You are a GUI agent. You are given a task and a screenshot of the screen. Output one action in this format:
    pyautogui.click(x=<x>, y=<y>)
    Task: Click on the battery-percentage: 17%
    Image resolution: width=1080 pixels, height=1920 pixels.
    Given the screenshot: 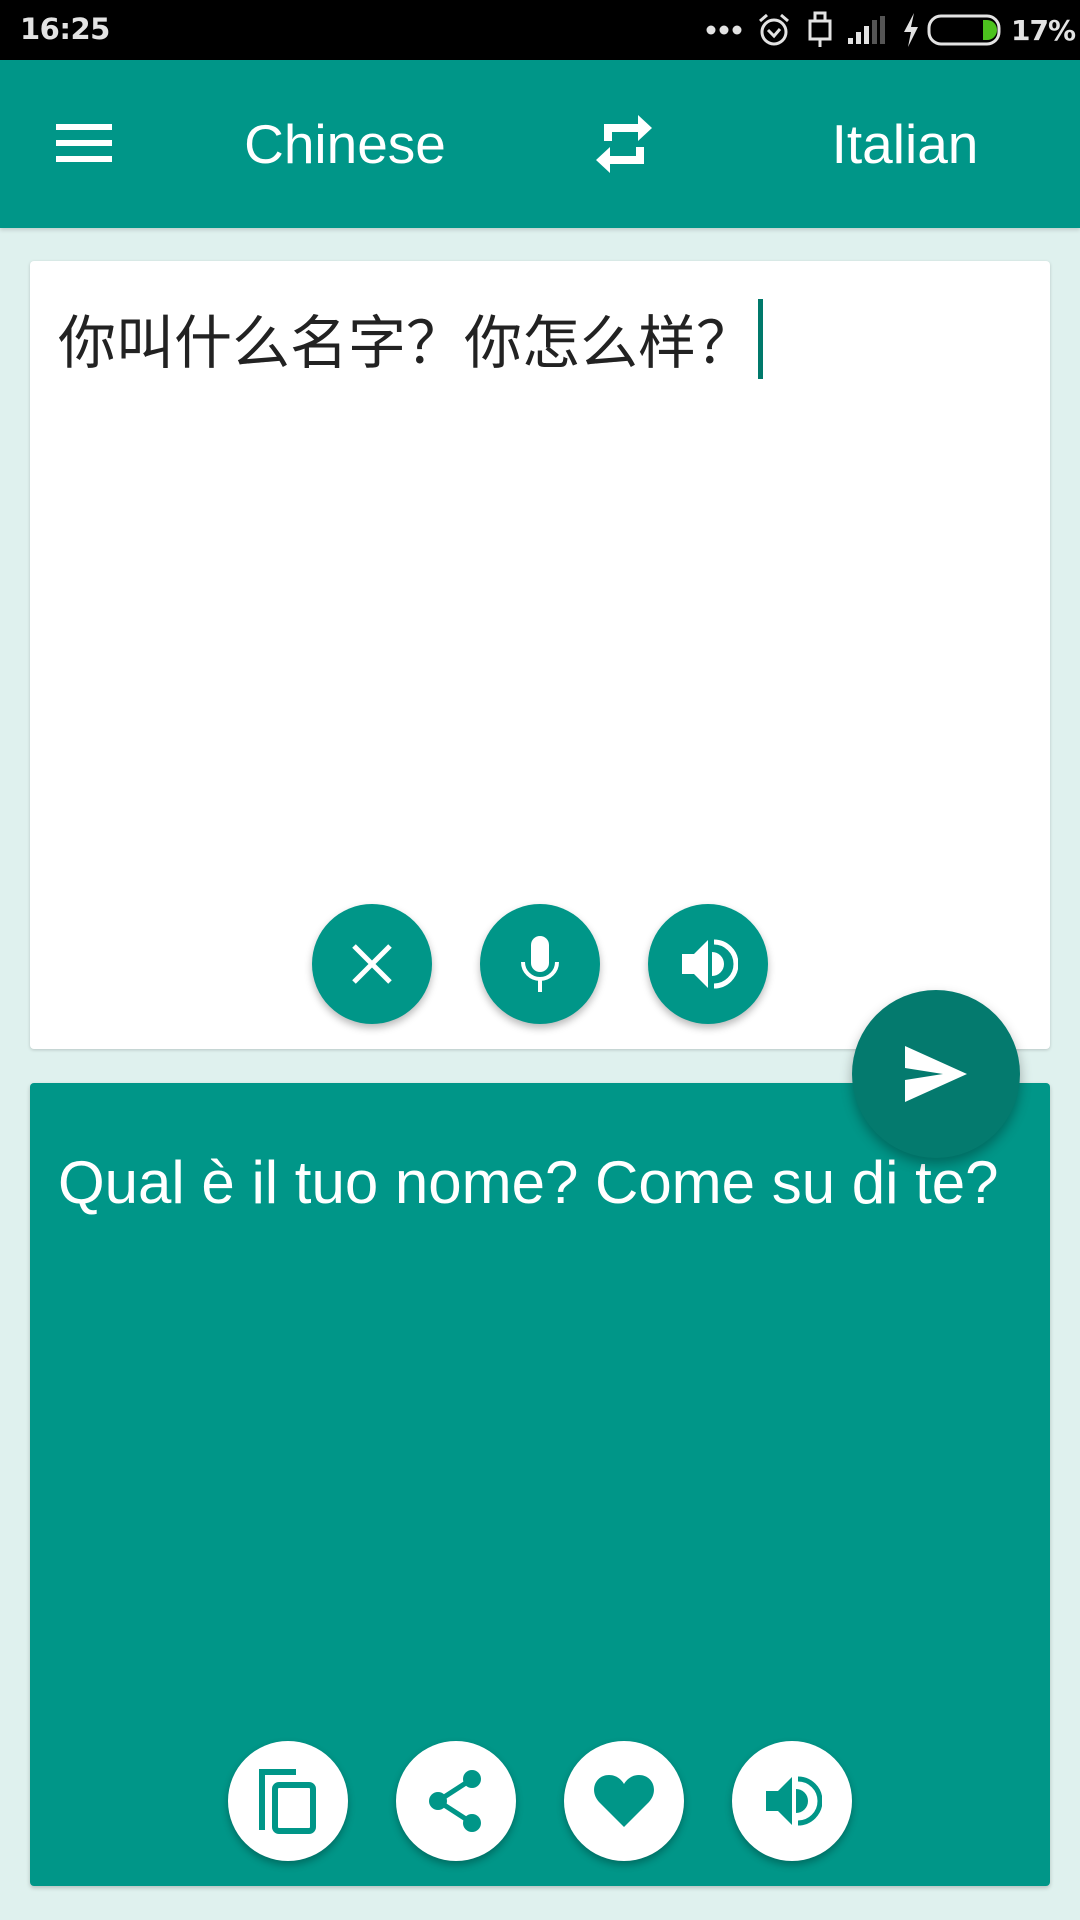 What is the action you would take?
    pyautogui.click(x=1043, y=30)
    